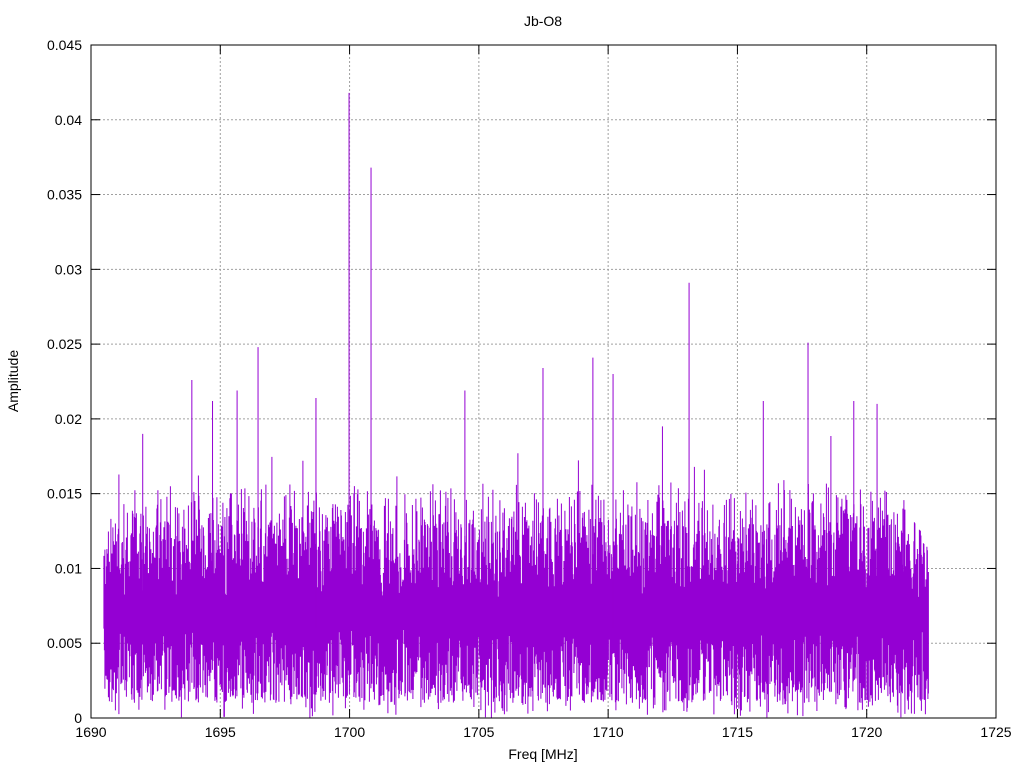  I want to click on y-tick-label: 0.045, so click(64, 45).